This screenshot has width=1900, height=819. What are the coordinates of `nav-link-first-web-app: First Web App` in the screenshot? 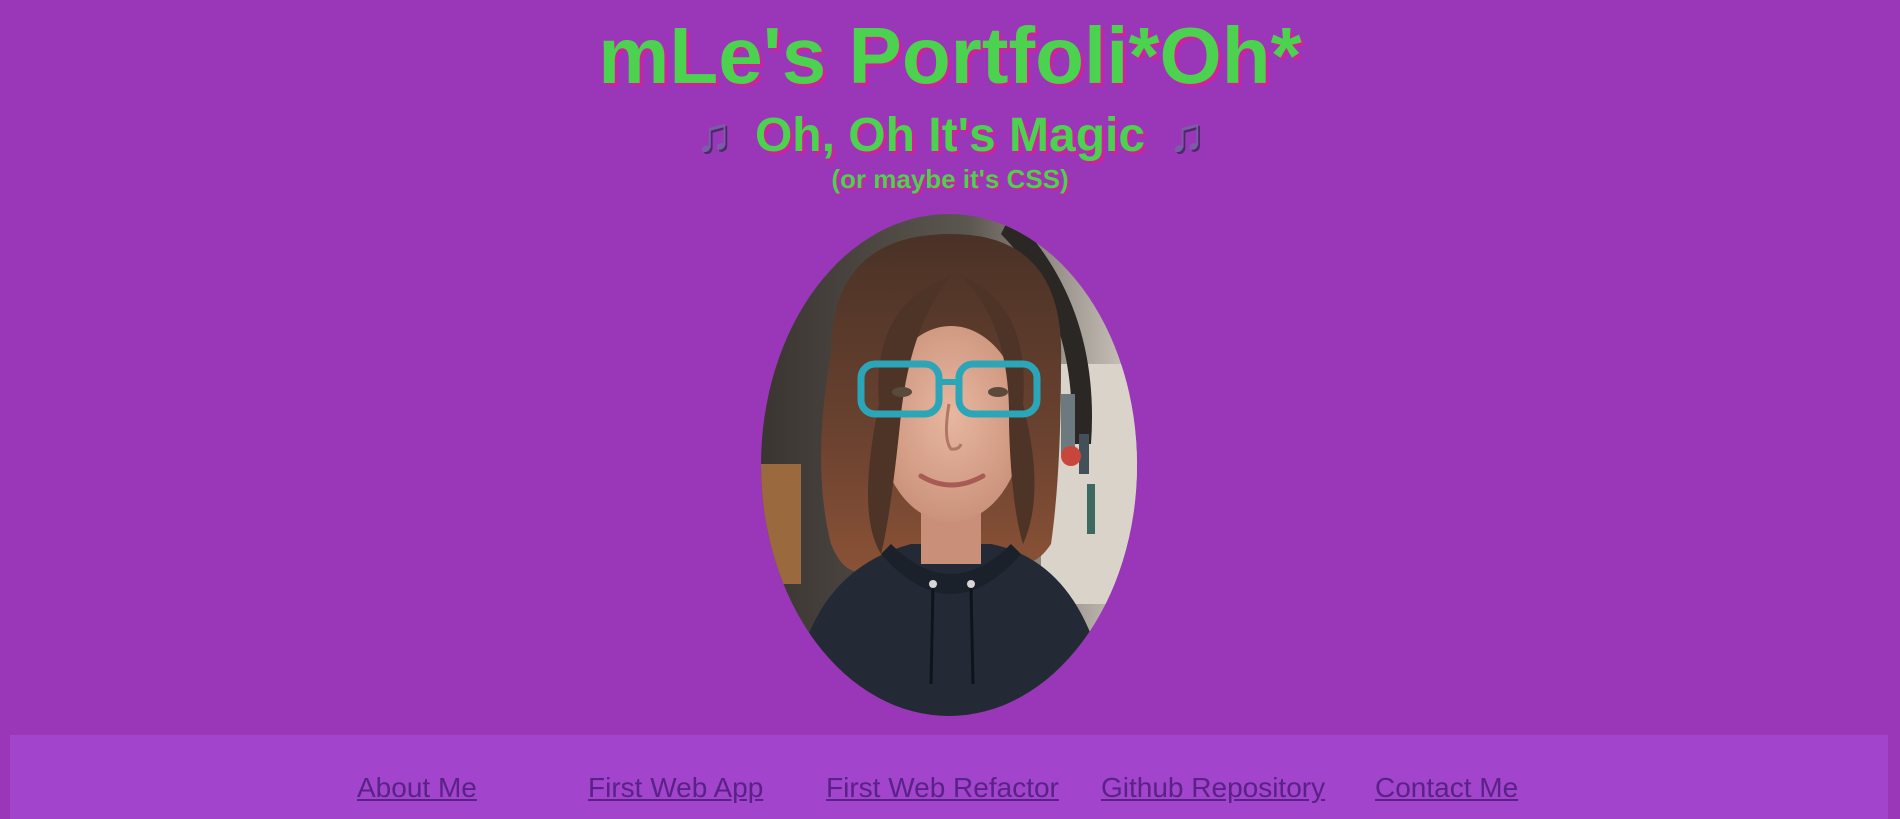 It's located at (675, 788).